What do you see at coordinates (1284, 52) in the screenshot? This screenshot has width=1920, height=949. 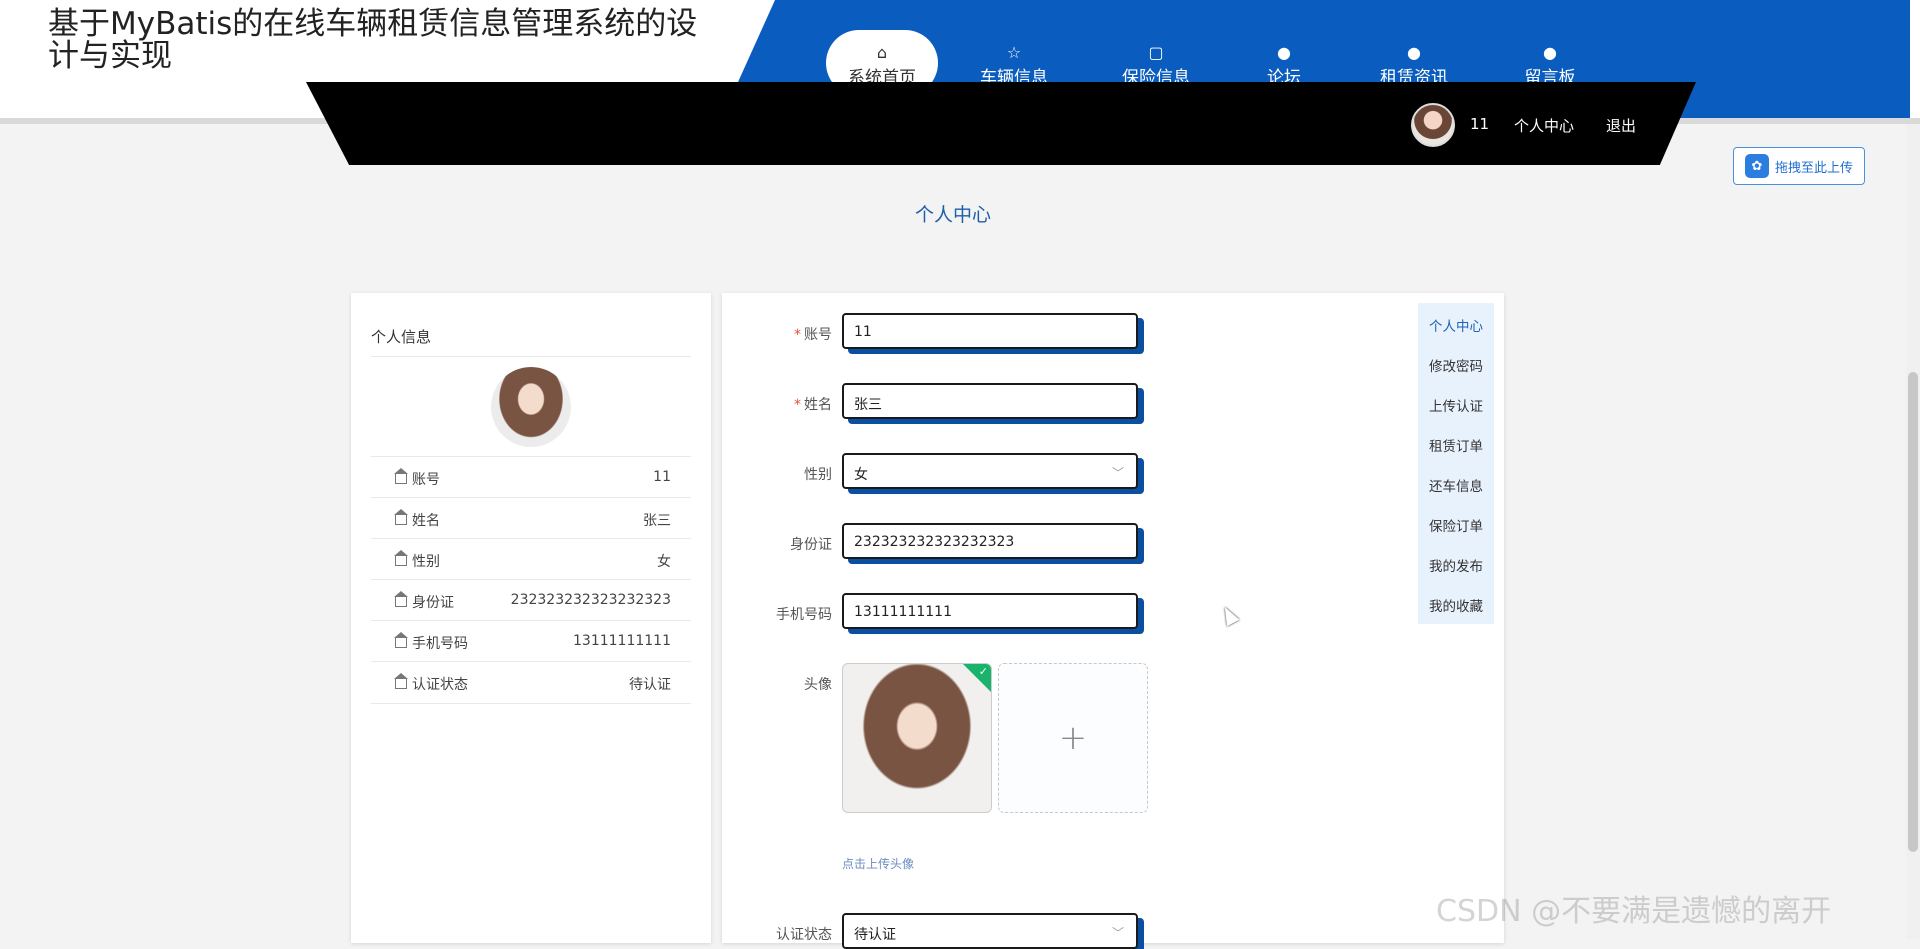 I see `exclamation-icon: ●` at bounding box center [1284, 52].